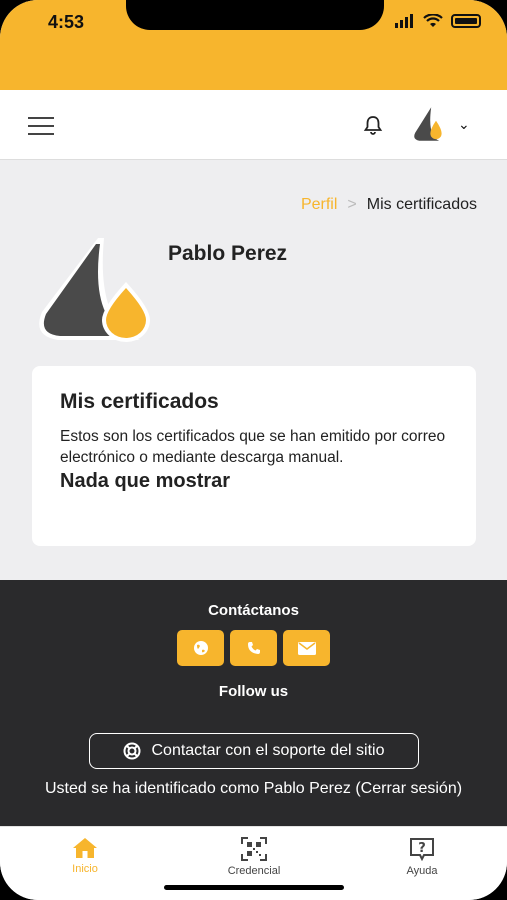 Image resolution: width=507 pixels, height=900 pixels. What do you see at coordinates (428, 124) in the screenshot?
I see `user-avatar-logo` at bounding box center [428, 124].